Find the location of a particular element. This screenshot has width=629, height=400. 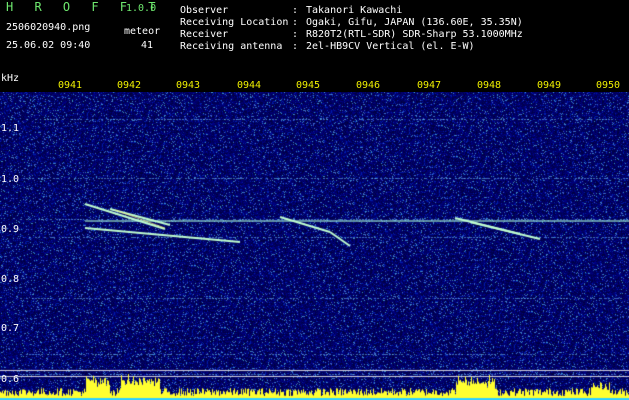

meta-value-antenna: 2el-HB9CV Vertical (el. E-W) is located at coordinates (390, 46).